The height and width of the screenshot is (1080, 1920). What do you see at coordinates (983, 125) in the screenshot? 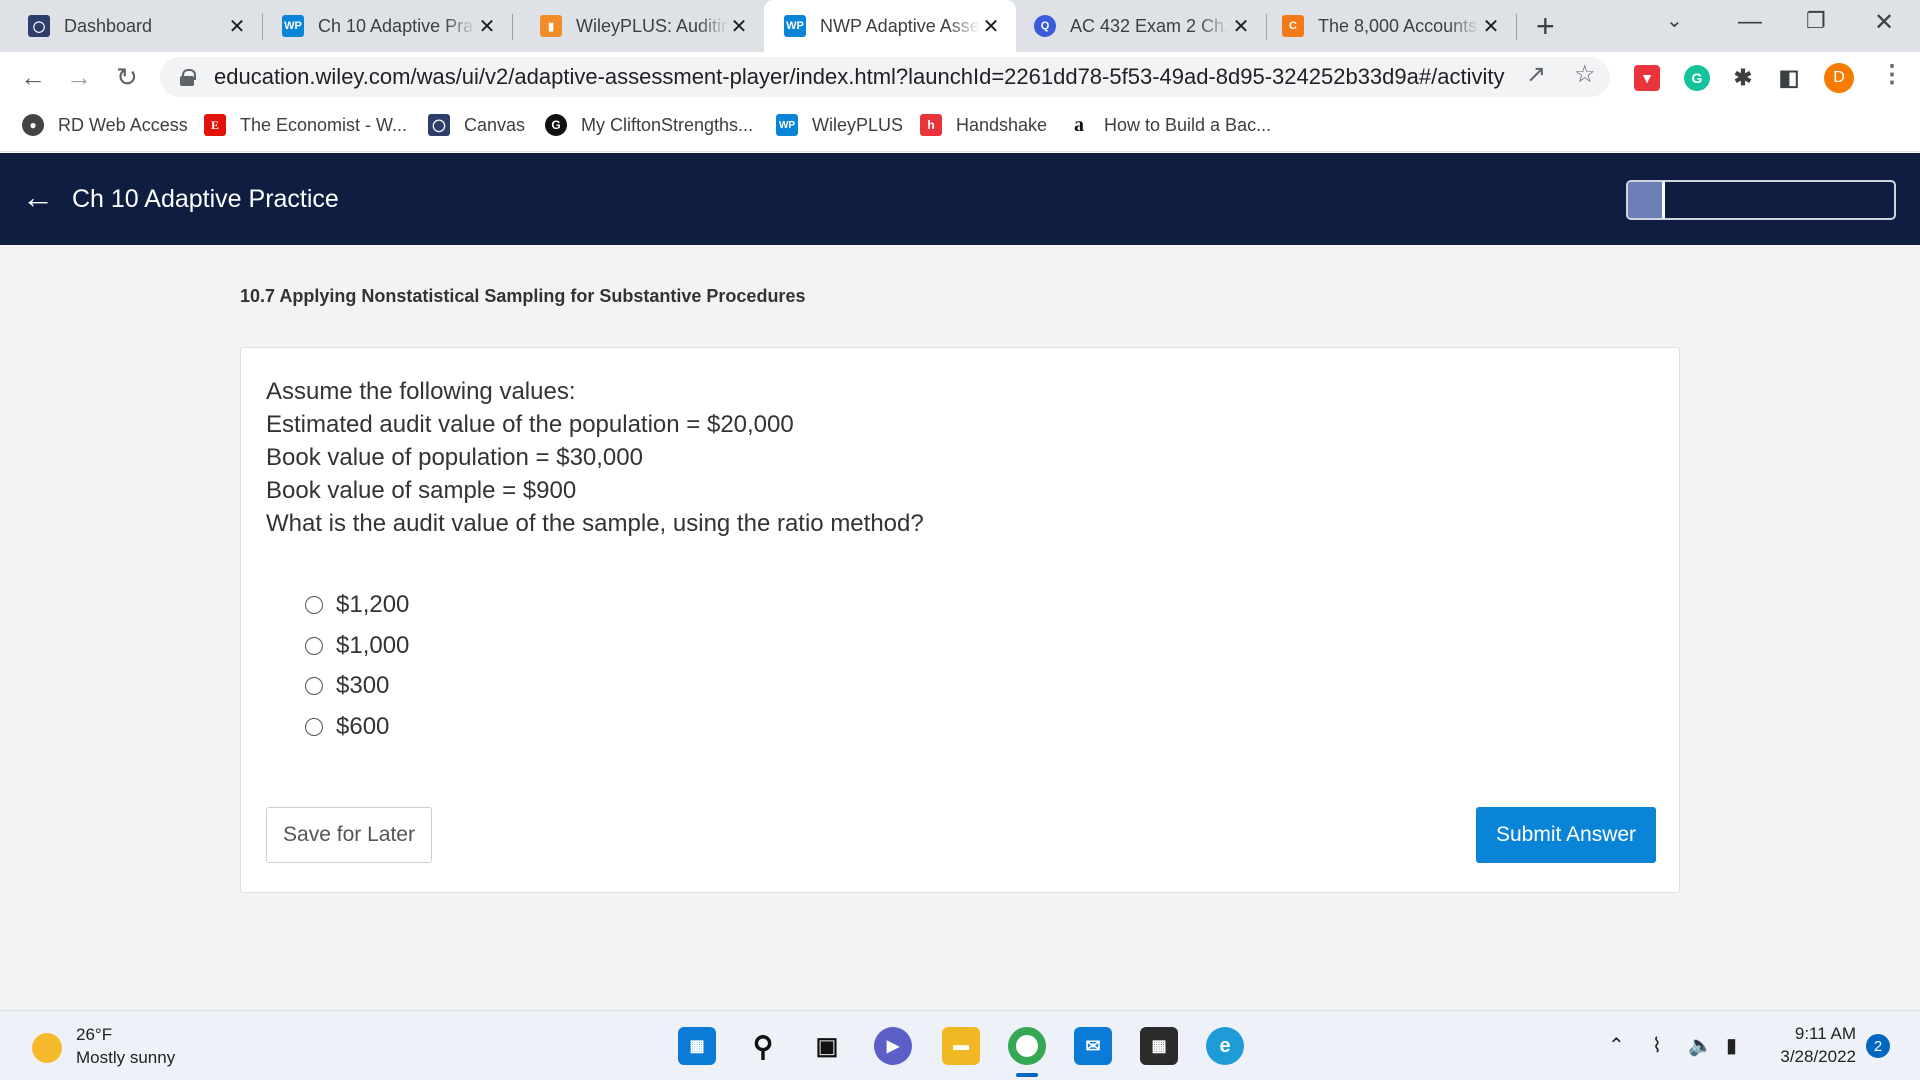
I see `bookmark-handshake: h Handshake` at bounding box center [983, 125].